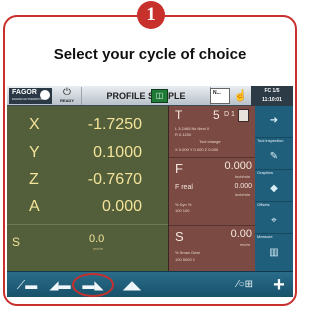 This screenshot has width=320, height=309. I want to click on axis-value: -1.7250, so click(114, 124).